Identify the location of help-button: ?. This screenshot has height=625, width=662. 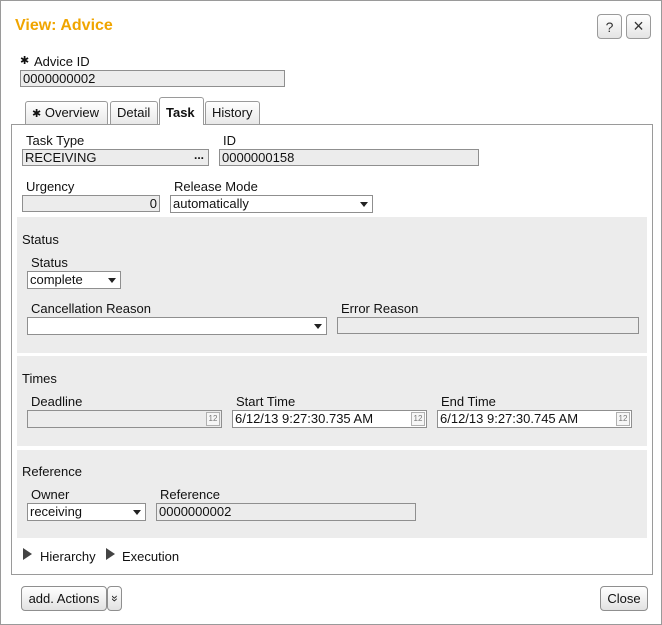
(609, 26).